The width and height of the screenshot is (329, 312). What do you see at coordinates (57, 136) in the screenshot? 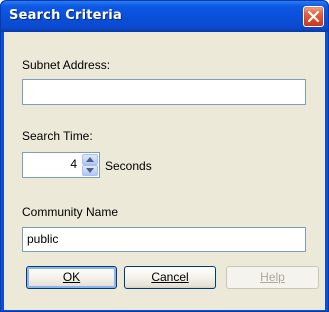
I see `search-time-label: Search Time:` at bounding box center [57, 136].